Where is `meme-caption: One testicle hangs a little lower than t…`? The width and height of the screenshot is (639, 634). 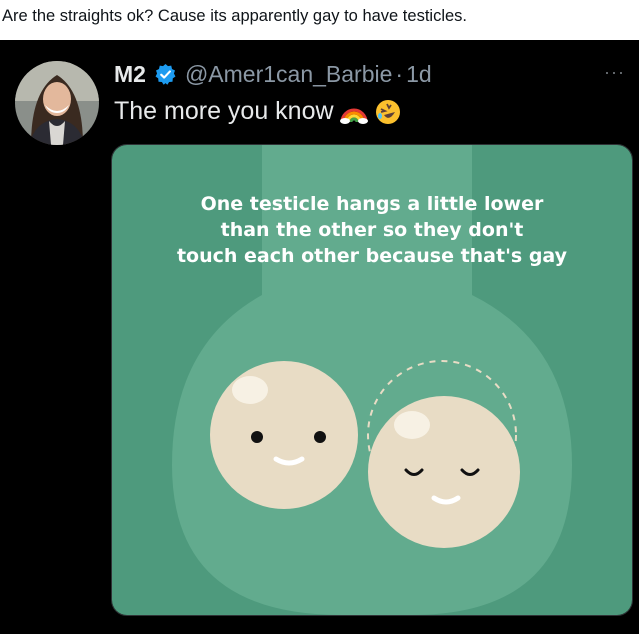
meme-caption: One testicle hangs a little lower than t… is located at coordinates (372, 230).